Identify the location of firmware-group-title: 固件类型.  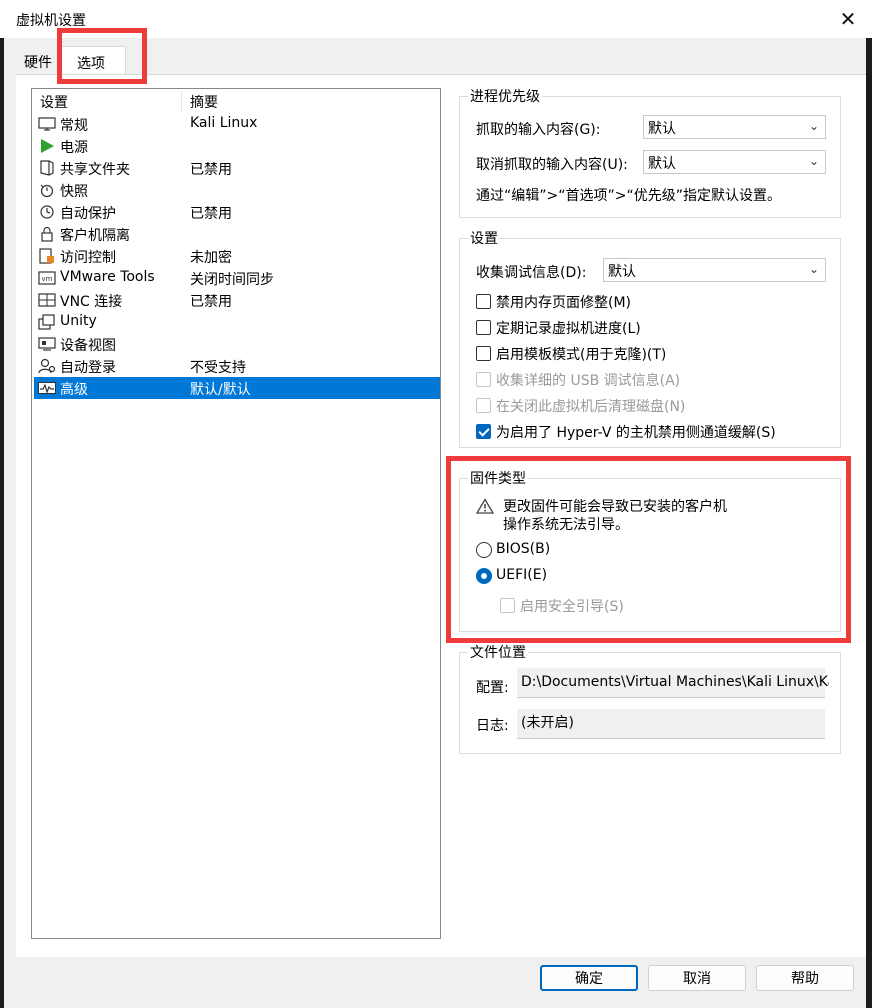
(498, 478).